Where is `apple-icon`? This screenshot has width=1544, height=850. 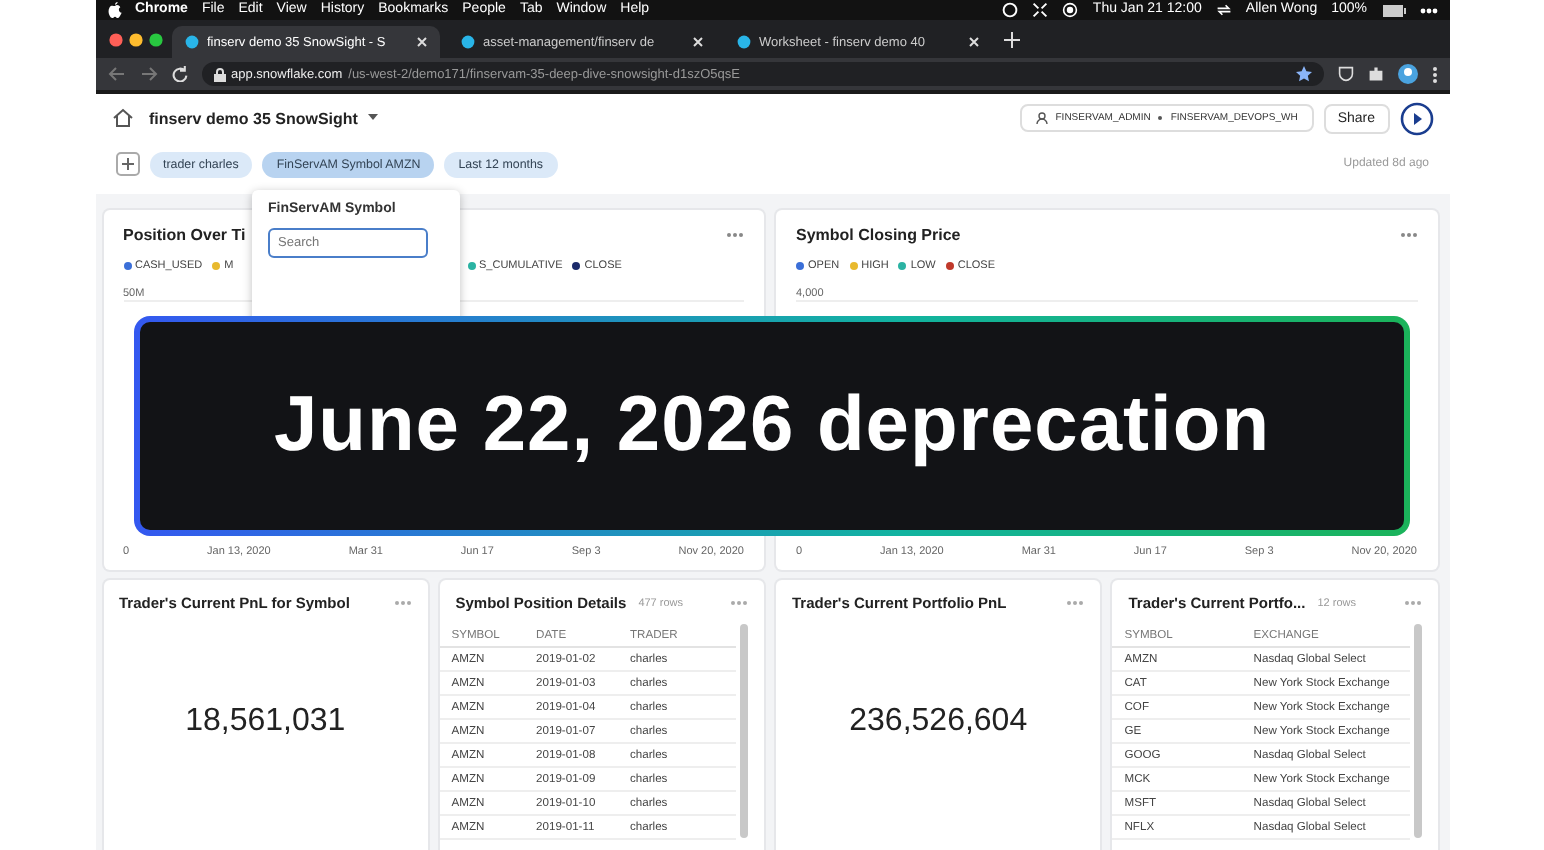 apple-icon is located at coordinates (114, 10).